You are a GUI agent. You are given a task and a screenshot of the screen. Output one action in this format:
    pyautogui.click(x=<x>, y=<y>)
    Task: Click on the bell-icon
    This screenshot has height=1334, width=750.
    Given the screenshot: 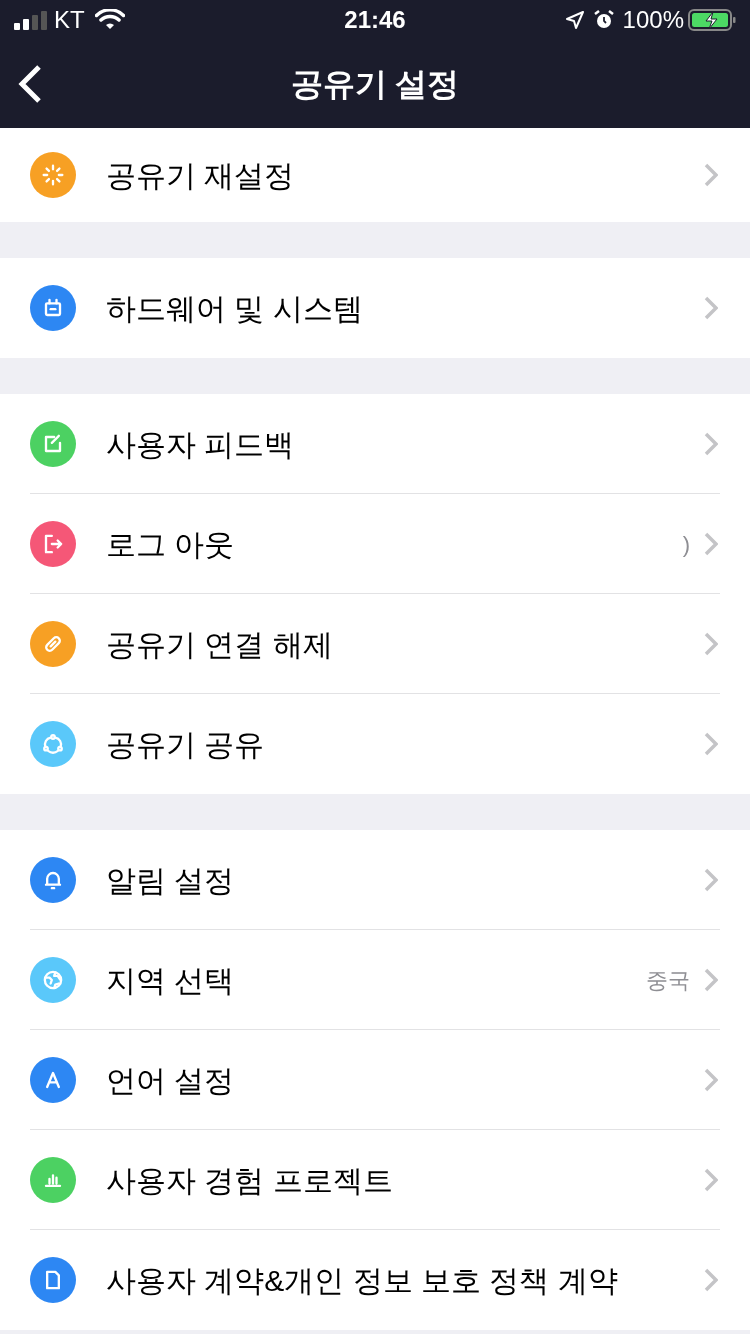 What is the action you would take?
    pyautogui.click(x=53, y=880)
    